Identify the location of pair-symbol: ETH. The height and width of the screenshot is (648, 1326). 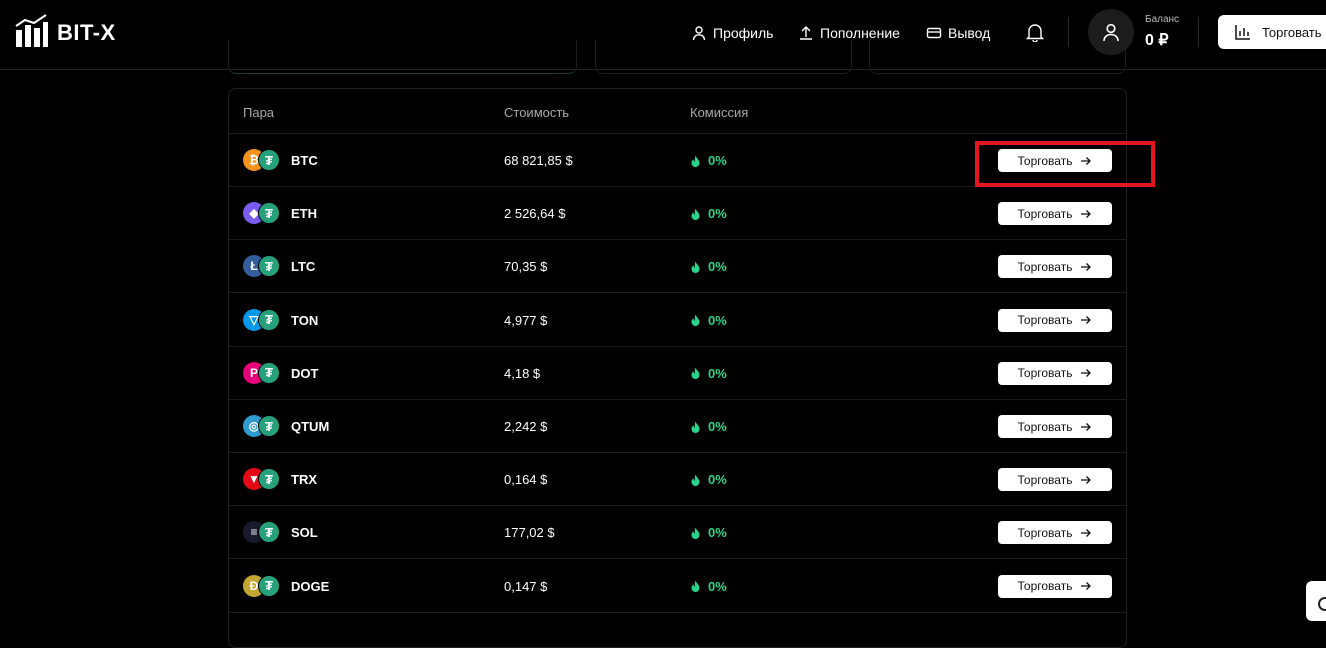
(304, 214).